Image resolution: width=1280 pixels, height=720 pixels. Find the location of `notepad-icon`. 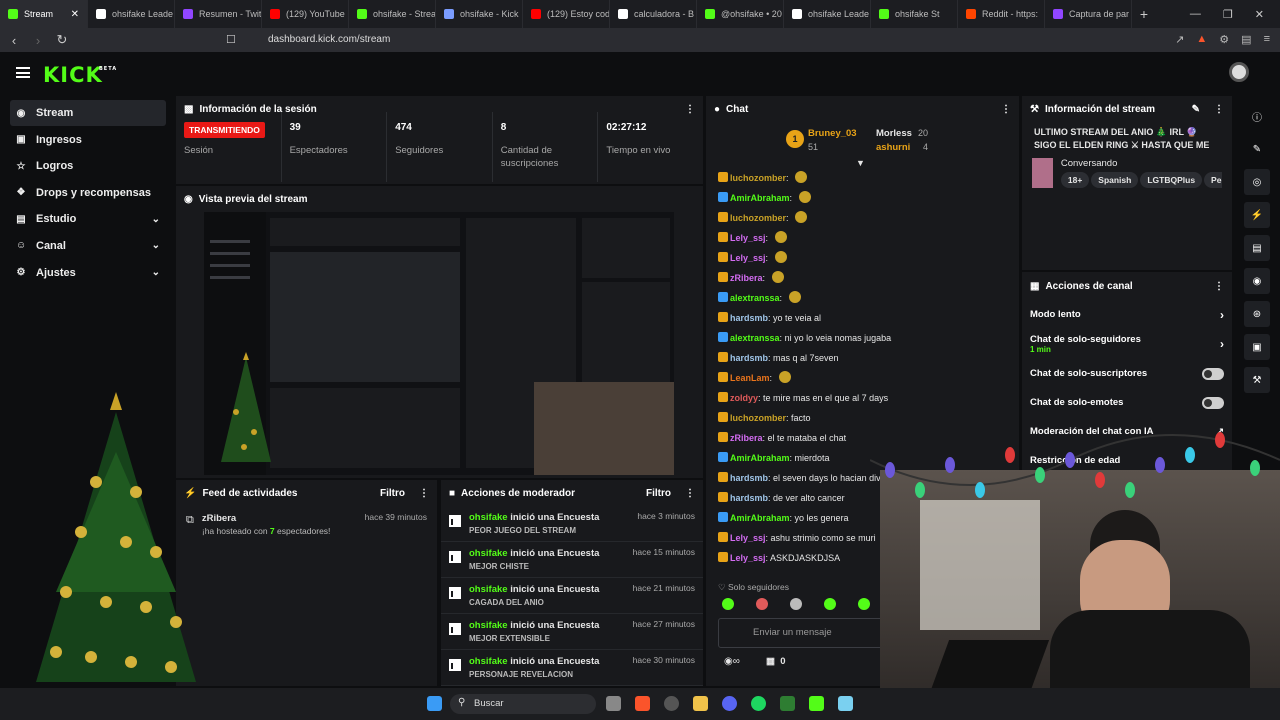

notepad-icon is located at coordinates (845, 703).